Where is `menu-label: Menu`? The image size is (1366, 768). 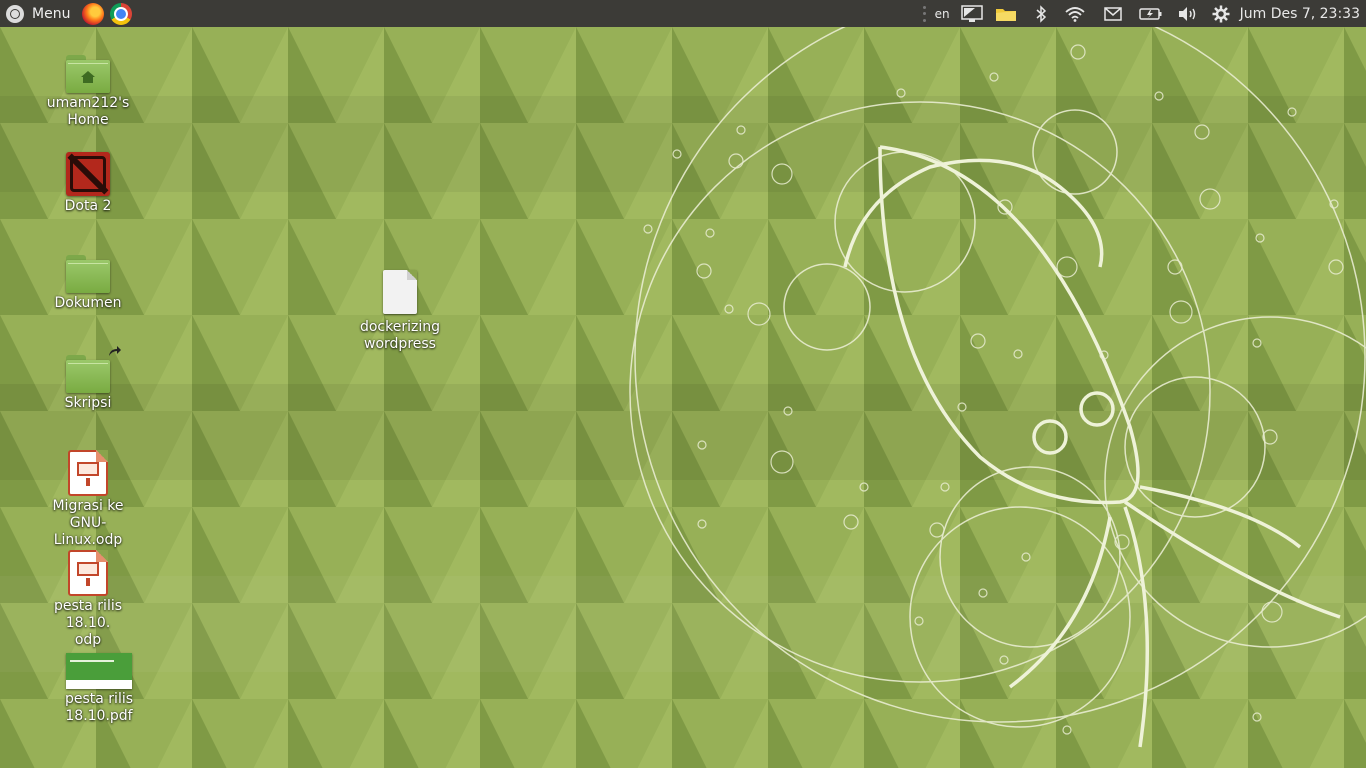
menu-label: Menu is located at coordinates (51, 13).